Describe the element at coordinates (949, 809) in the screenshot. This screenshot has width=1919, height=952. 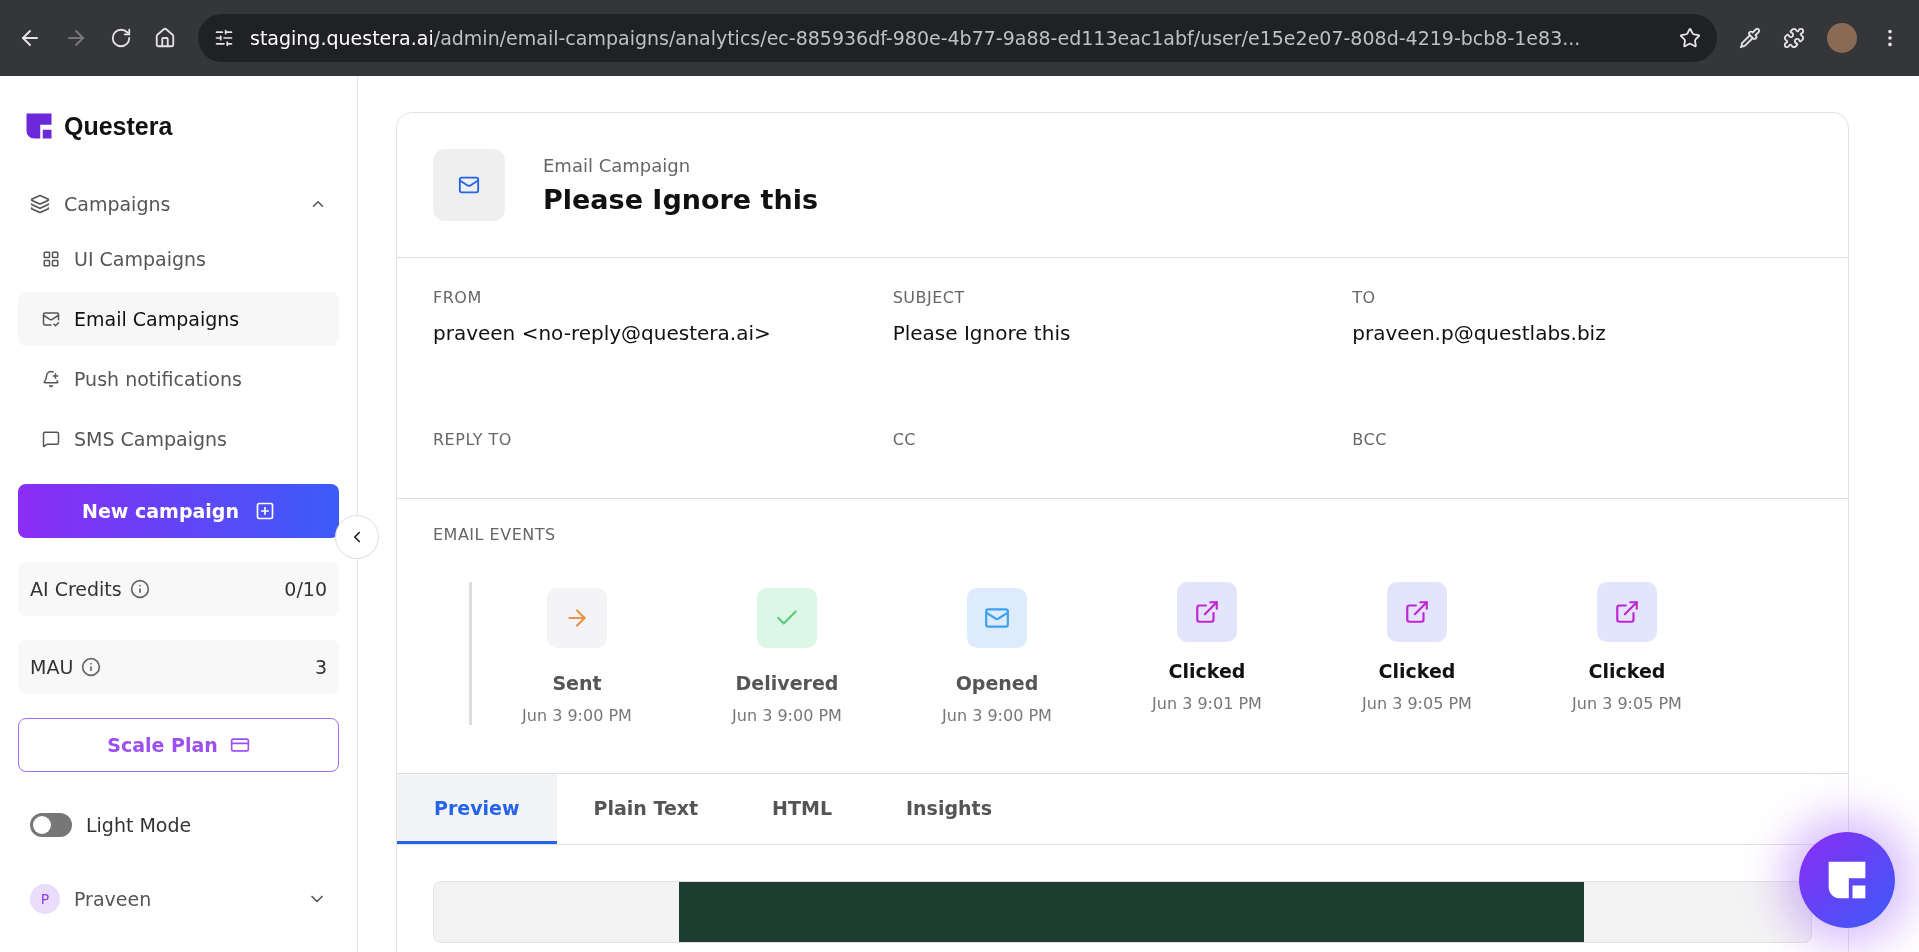
I see `content-tab: Insights` at that location.